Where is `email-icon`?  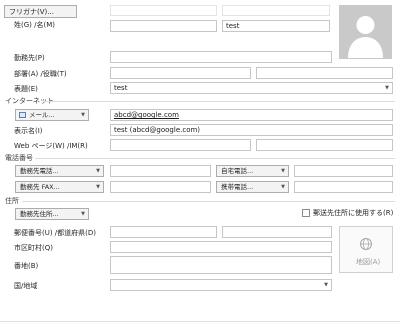
email-icon is located at coordinates (22, 115).